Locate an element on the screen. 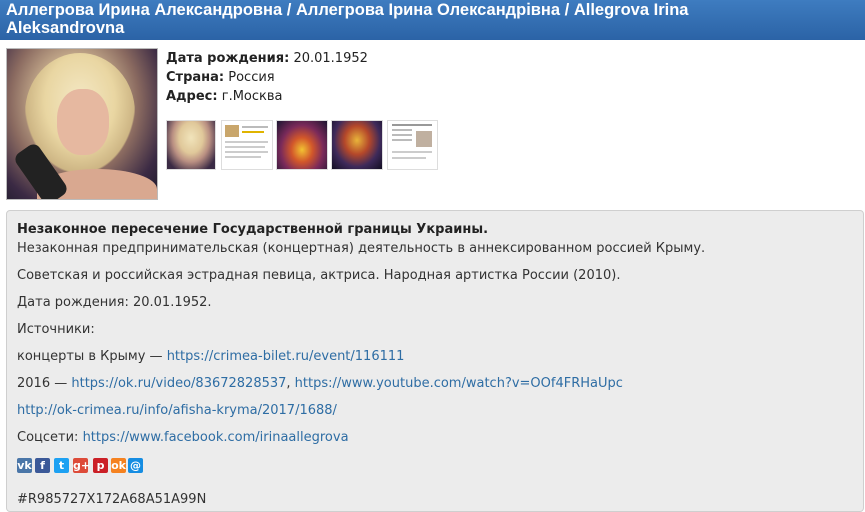 Image resolution: width=865 pixels, height=512 pixels. address-row: Адрес: г.Москва is located at coordinates (267, 96).